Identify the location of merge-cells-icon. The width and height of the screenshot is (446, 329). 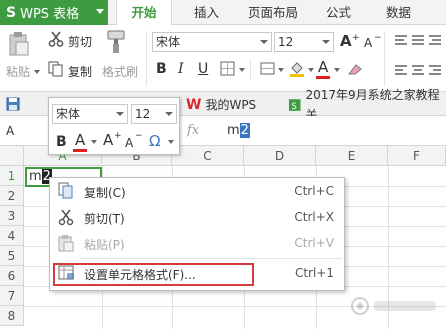
(268, 69).